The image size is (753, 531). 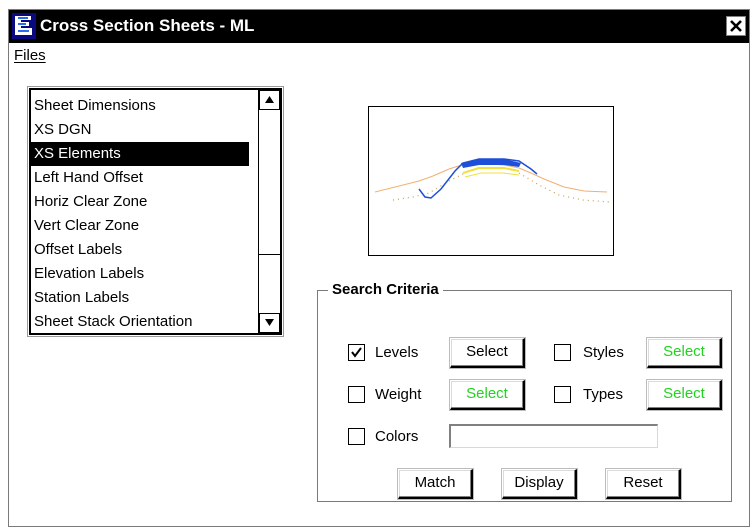 I want to click on weight-label: Weight, so click(x=398, y=394).